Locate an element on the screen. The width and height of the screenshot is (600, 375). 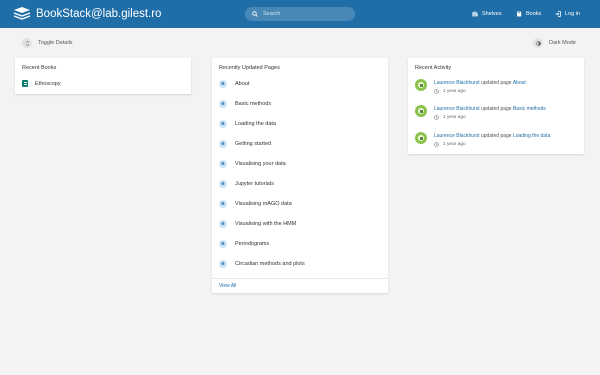
page-item: B Loading the data is located at coordinates (247, 124).